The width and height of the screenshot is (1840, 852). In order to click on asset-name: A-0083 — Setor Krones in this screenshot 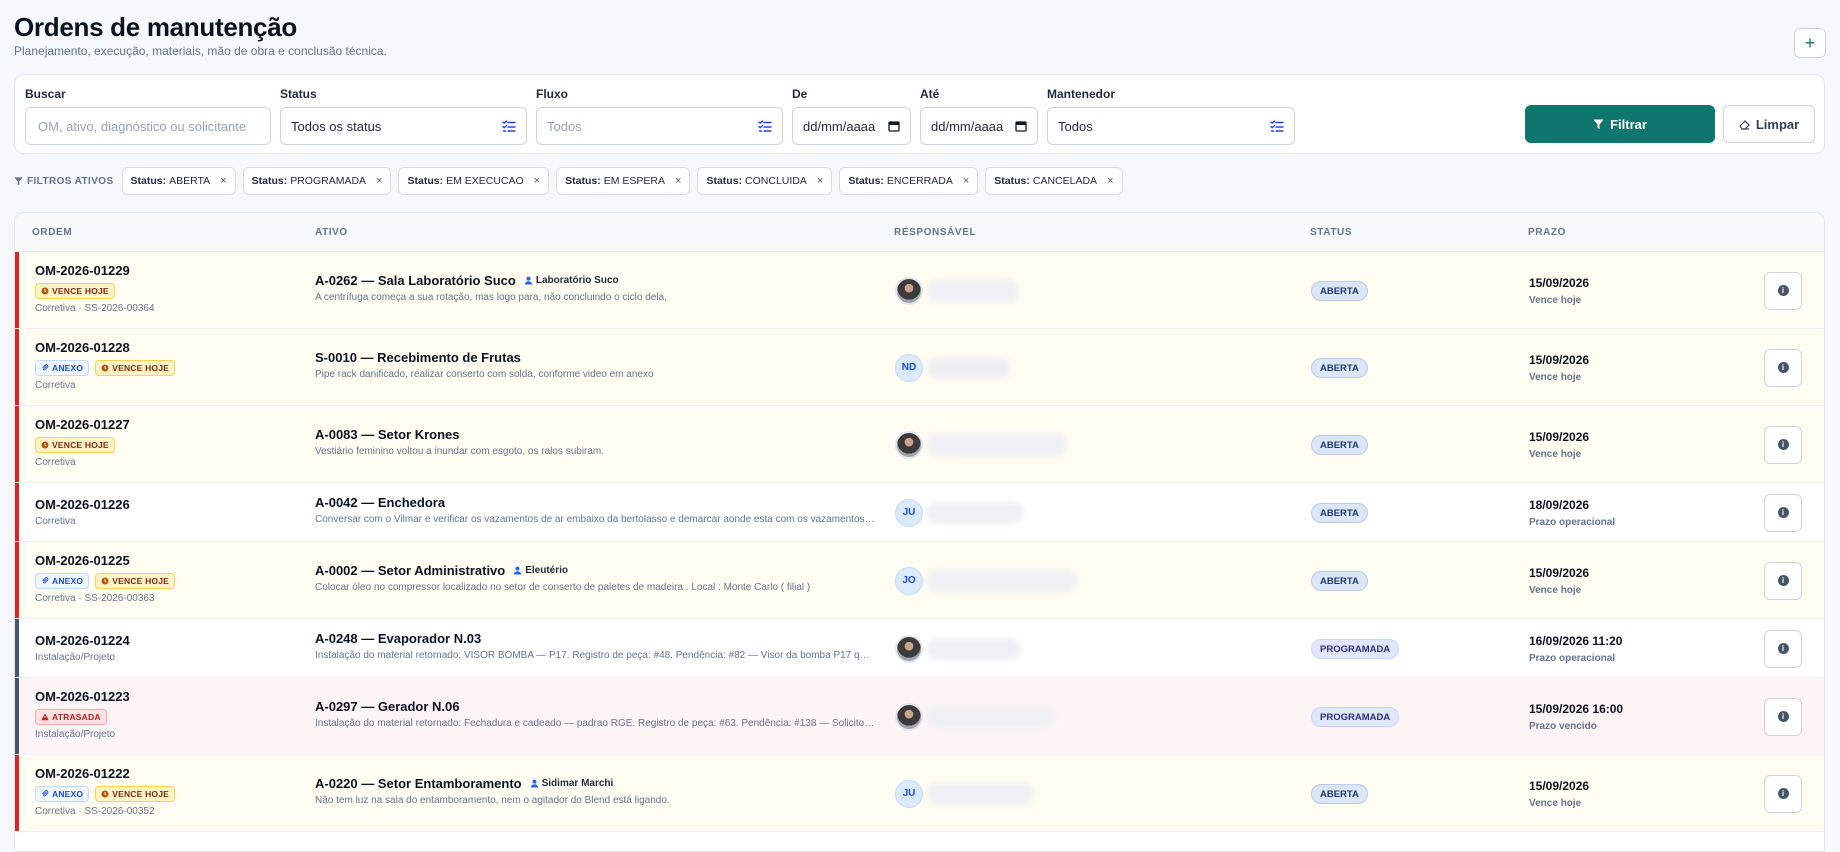, I will do `click(387, 434)`.